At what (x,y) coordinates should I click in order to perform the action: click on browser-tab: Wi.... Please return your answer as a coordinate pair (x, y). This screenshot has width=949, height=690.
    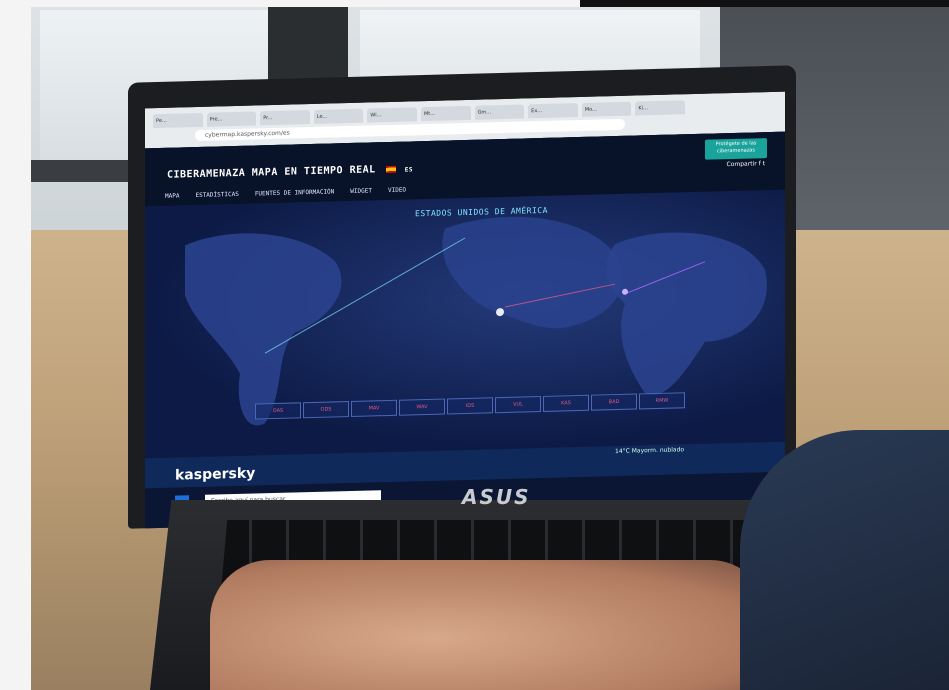
    Looking at the image, I should click on (392, 115).